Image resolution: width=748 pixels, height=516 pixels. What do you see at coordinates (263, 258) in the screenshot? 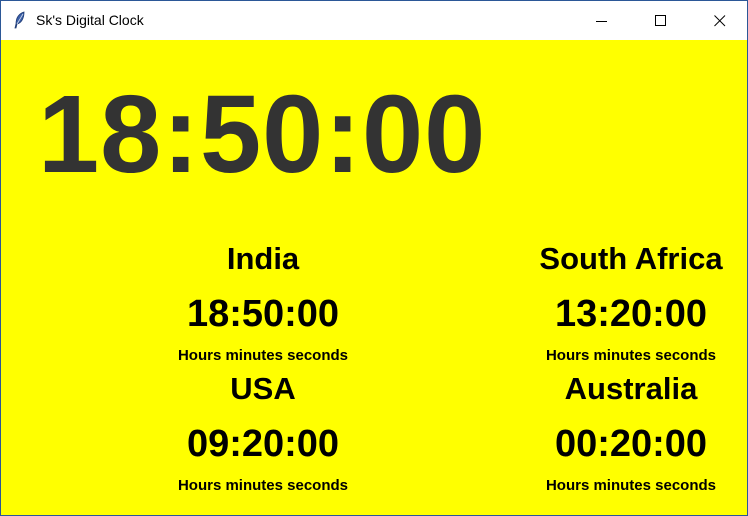
I see `zone-name: India` at bounding box center [263, 258].